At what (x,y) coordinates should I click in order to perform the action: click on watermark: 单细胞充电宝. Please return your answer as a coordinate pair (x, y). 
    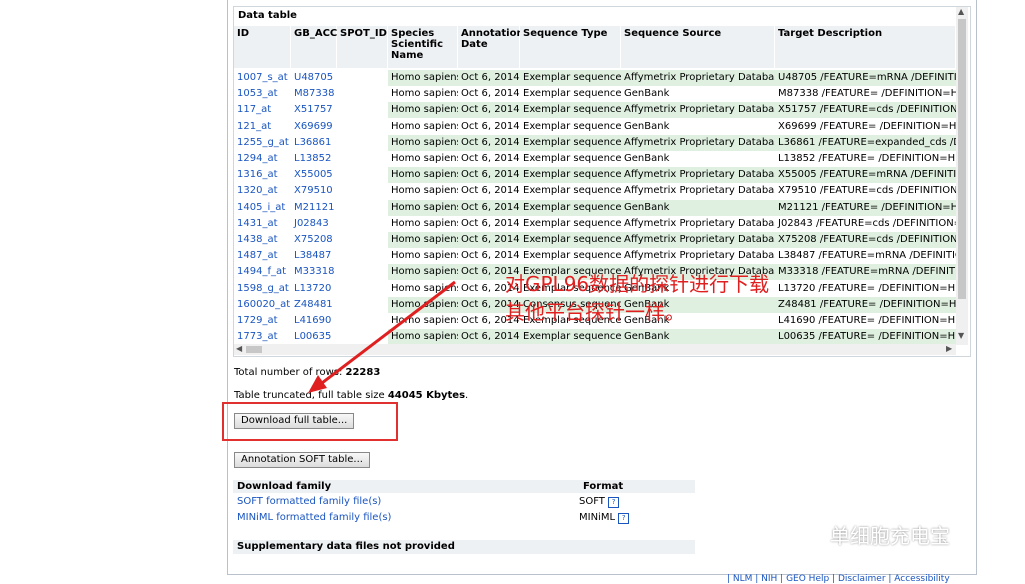
    Looking at the image, I should click on (874, 534).